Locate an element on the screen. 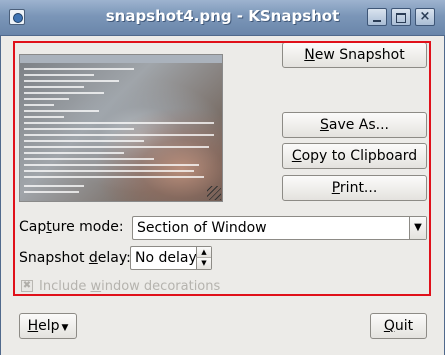 This screenshot has height=355, width=445. spin-down-icon: ▼ is located at coordinates (203, 263).